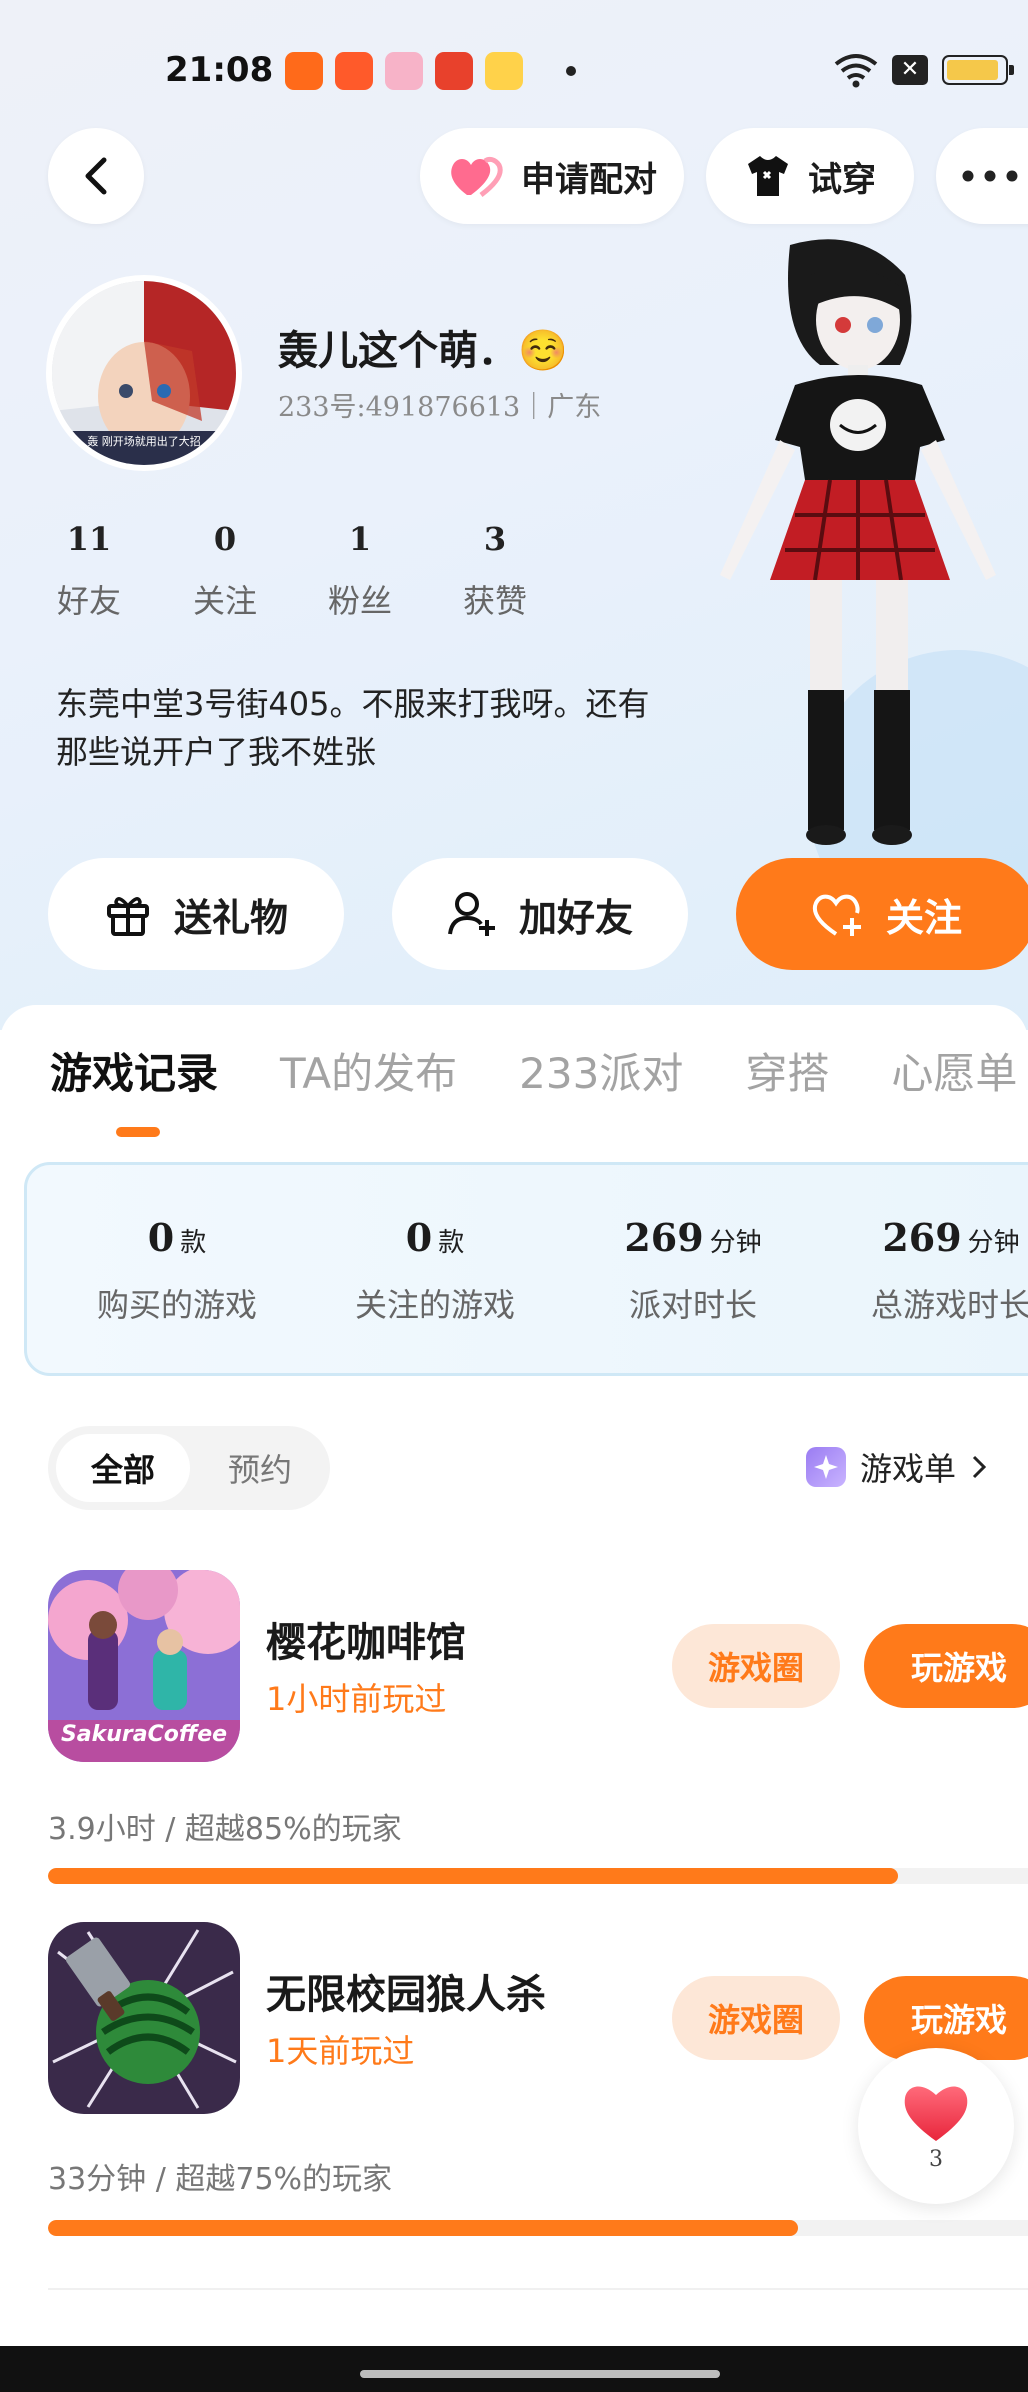 The width and height of the screenshot is (1028, 2392). Describe the element at coordinates (882, 914) in the screenshot. I see `follow-button: 关注` at that location.